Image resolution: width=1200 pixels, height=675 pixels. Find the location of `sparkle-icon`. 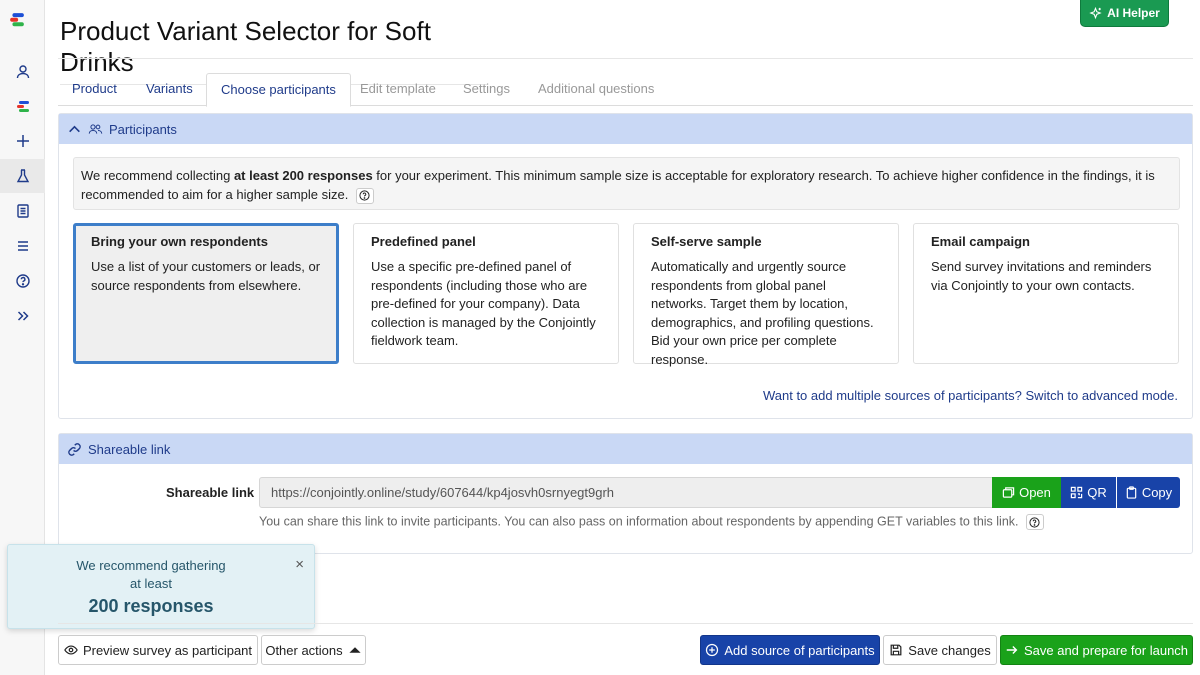

sparkle-icon is located at coordinates (1095, 12).